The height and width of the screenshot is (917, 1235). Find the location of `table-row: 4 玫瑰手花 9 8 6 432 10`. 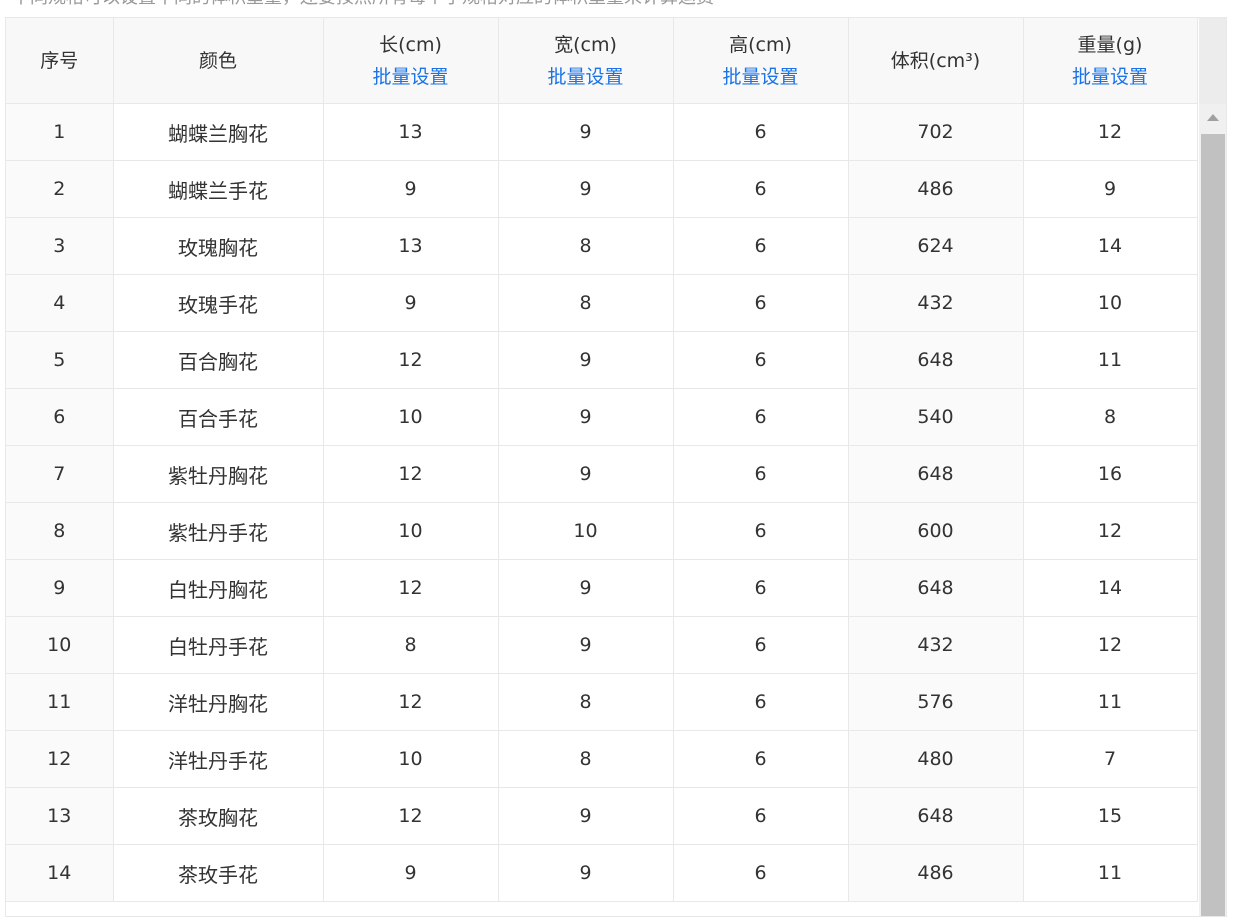

table-row: 4 玫瑰手花 9 8 6 432 10 is located at coordinates (602, 303).